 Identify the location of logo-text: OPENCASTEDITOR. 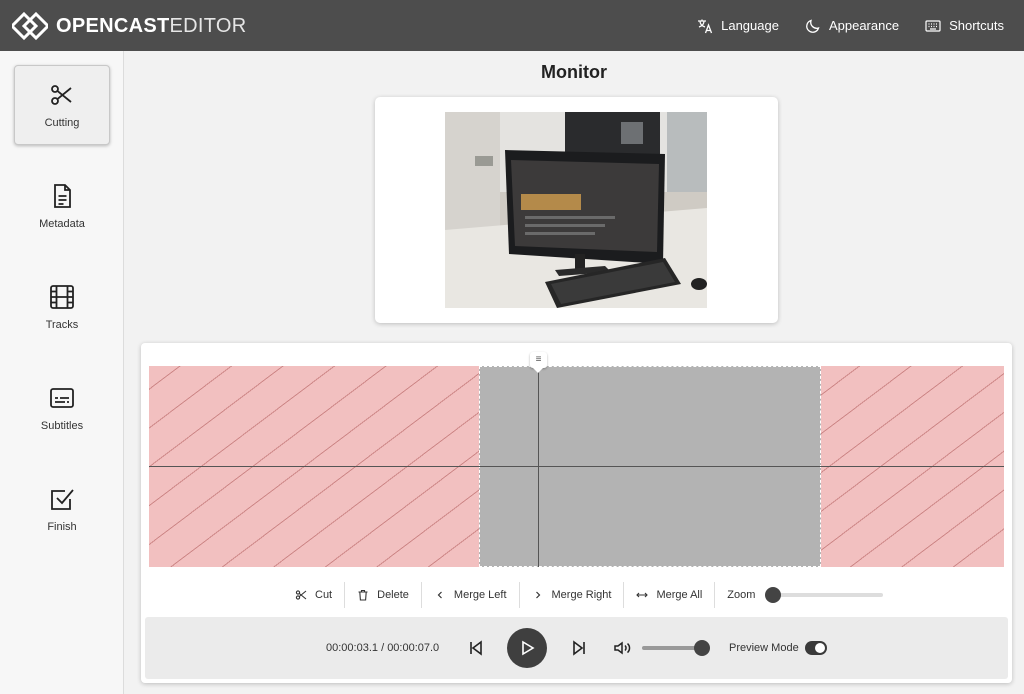
(151, 26).